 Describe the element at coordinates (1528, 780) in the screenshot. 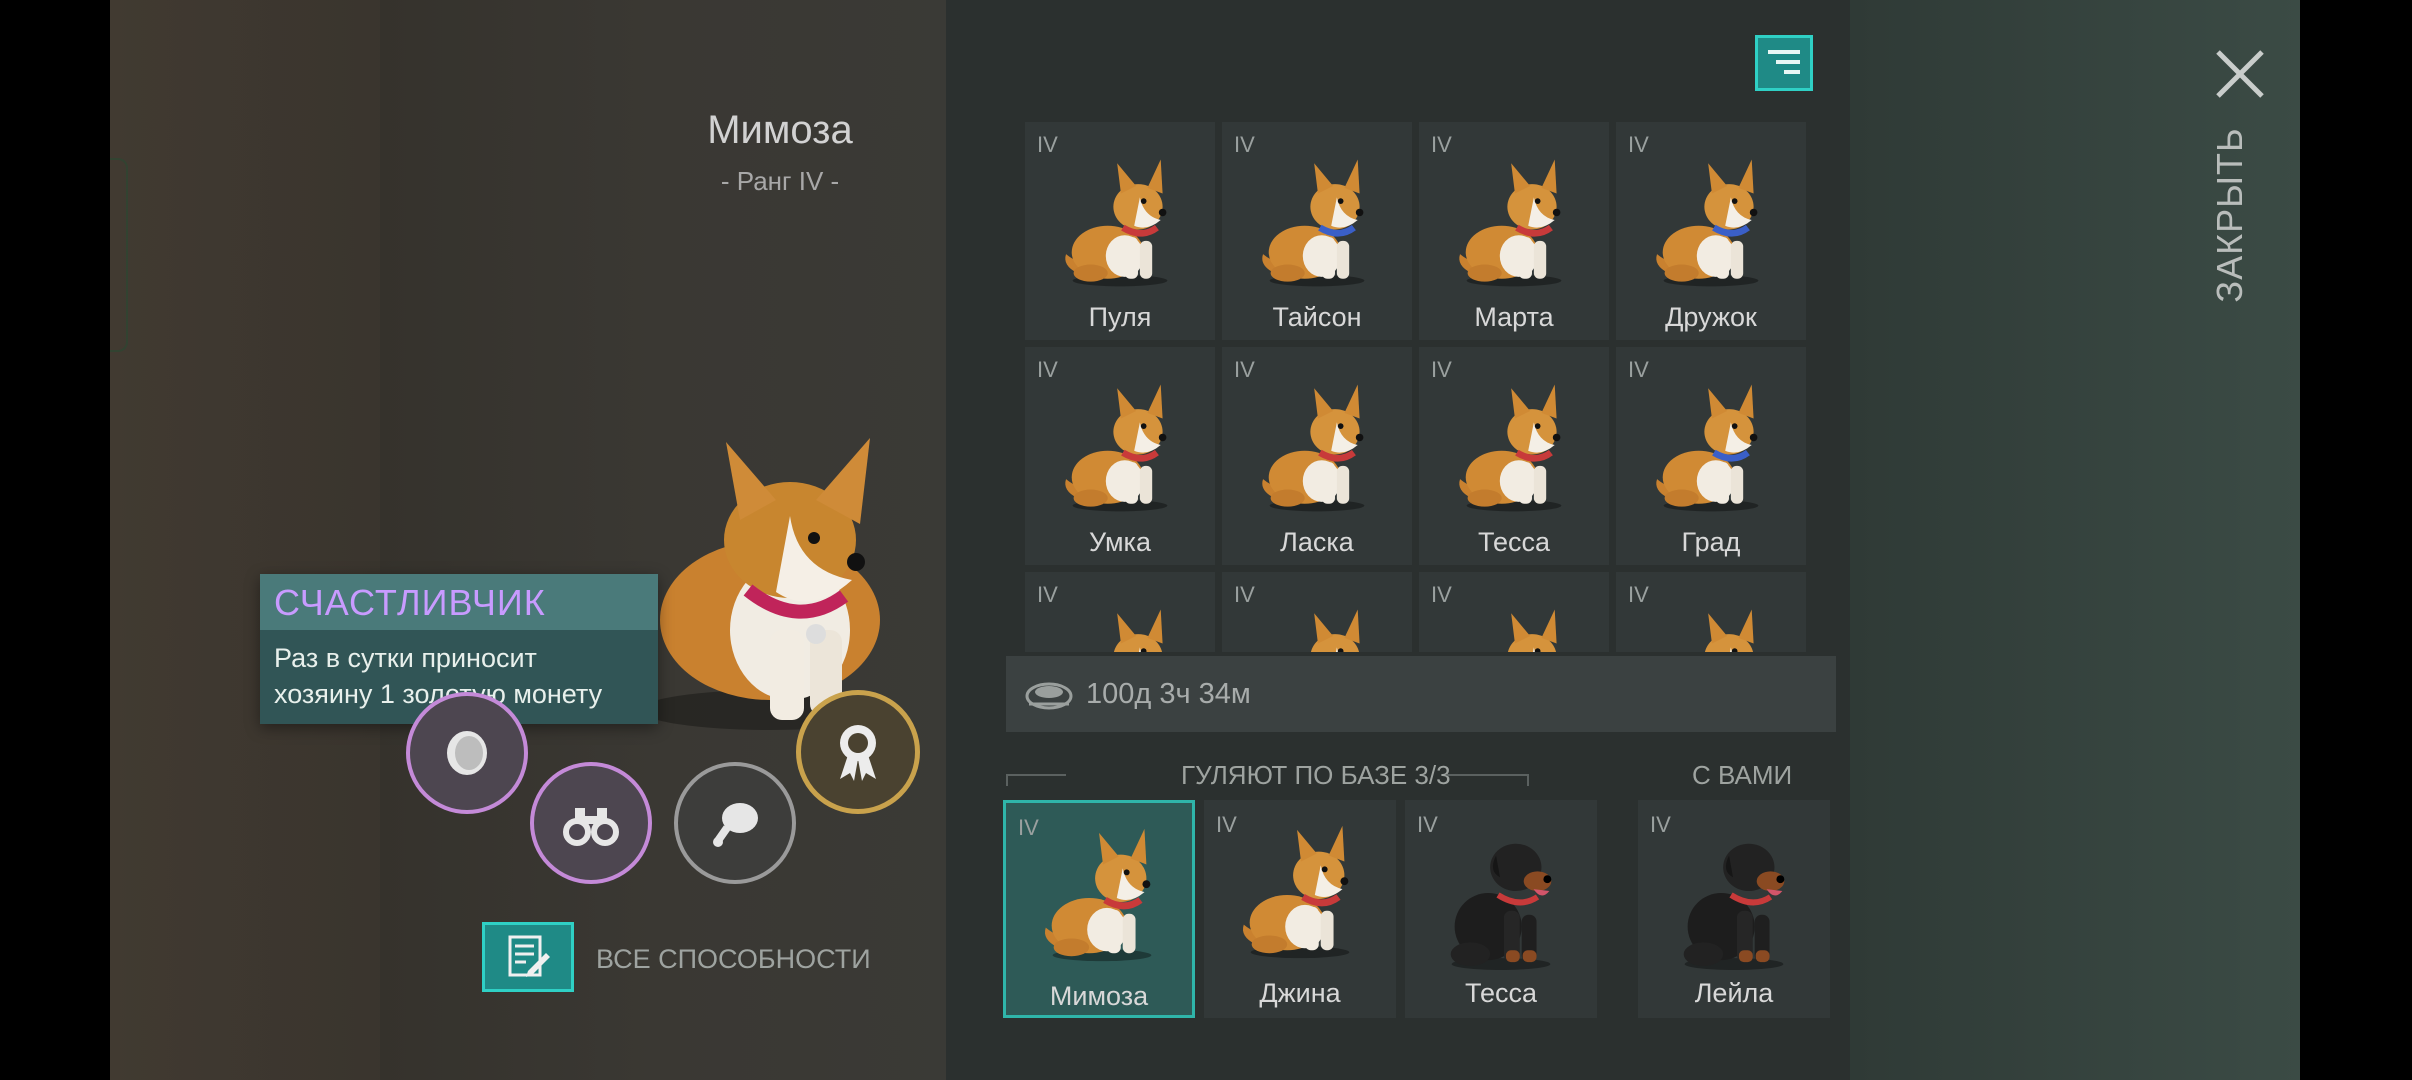

I see `section-divider-tick` at that location.